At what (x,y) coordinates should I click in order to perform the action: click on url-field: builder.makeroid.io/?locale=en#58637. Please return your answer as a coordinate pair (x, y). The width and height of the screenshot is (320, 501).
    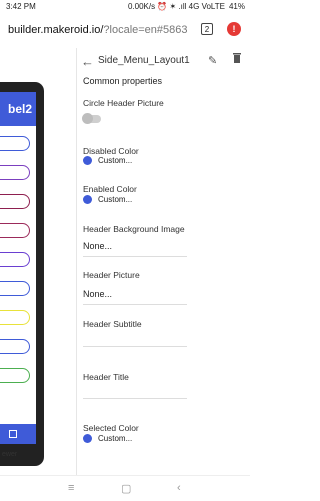
    Looking at the image, I should click on (98, 30).